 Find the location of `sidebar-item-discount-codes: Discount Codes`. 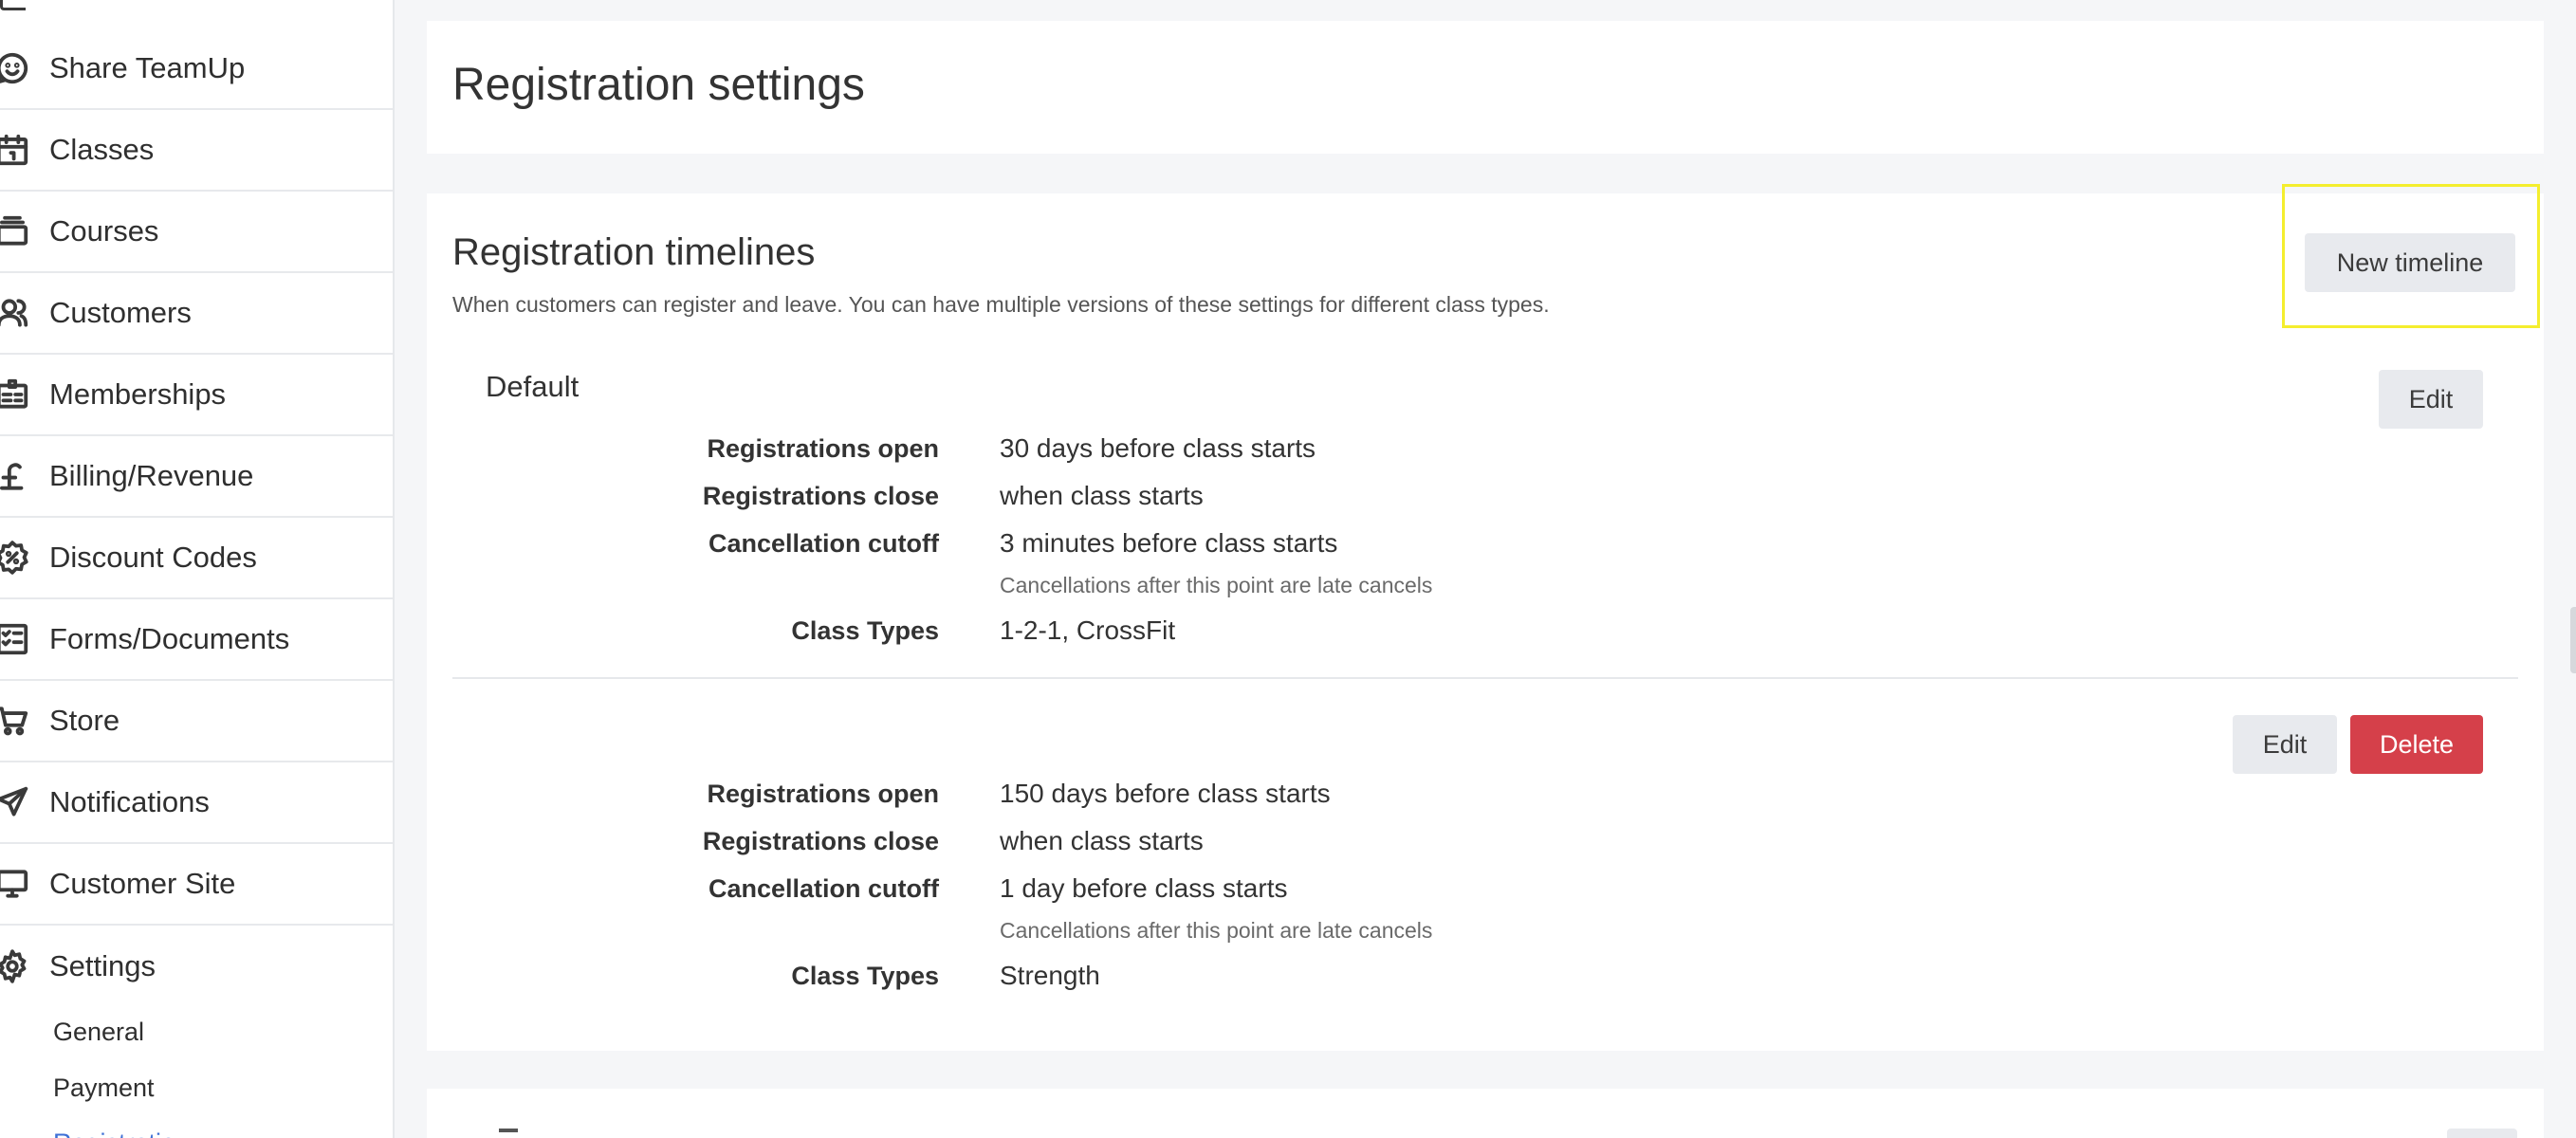

sidebar-item-discount-codes: Discount Codes is located at coordinates (196, 558).